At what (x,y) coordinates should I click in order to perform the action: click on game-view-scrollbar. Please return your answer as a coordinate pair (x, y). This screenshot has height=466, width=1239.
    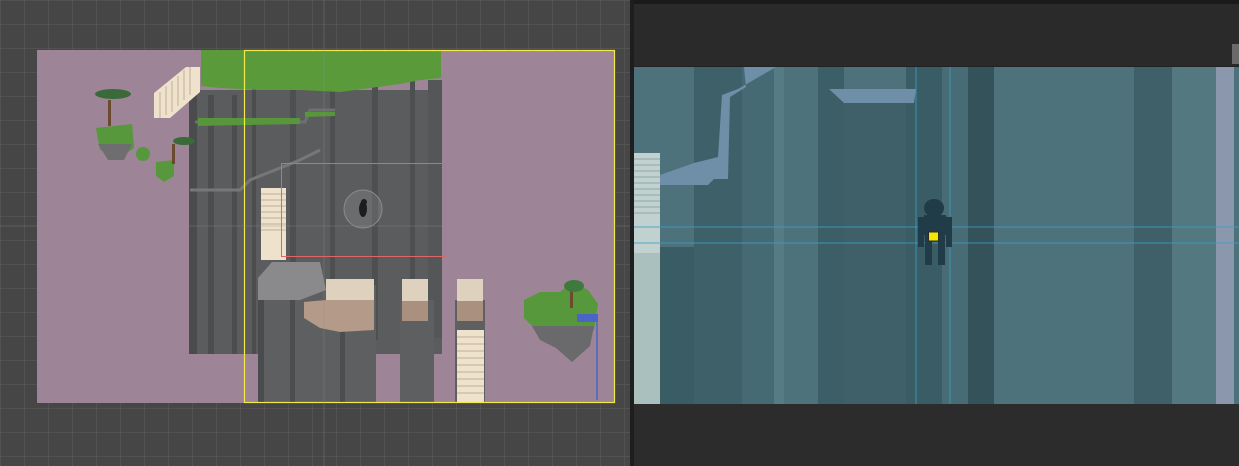
    Looking at the image, I should click on (1235, 54).